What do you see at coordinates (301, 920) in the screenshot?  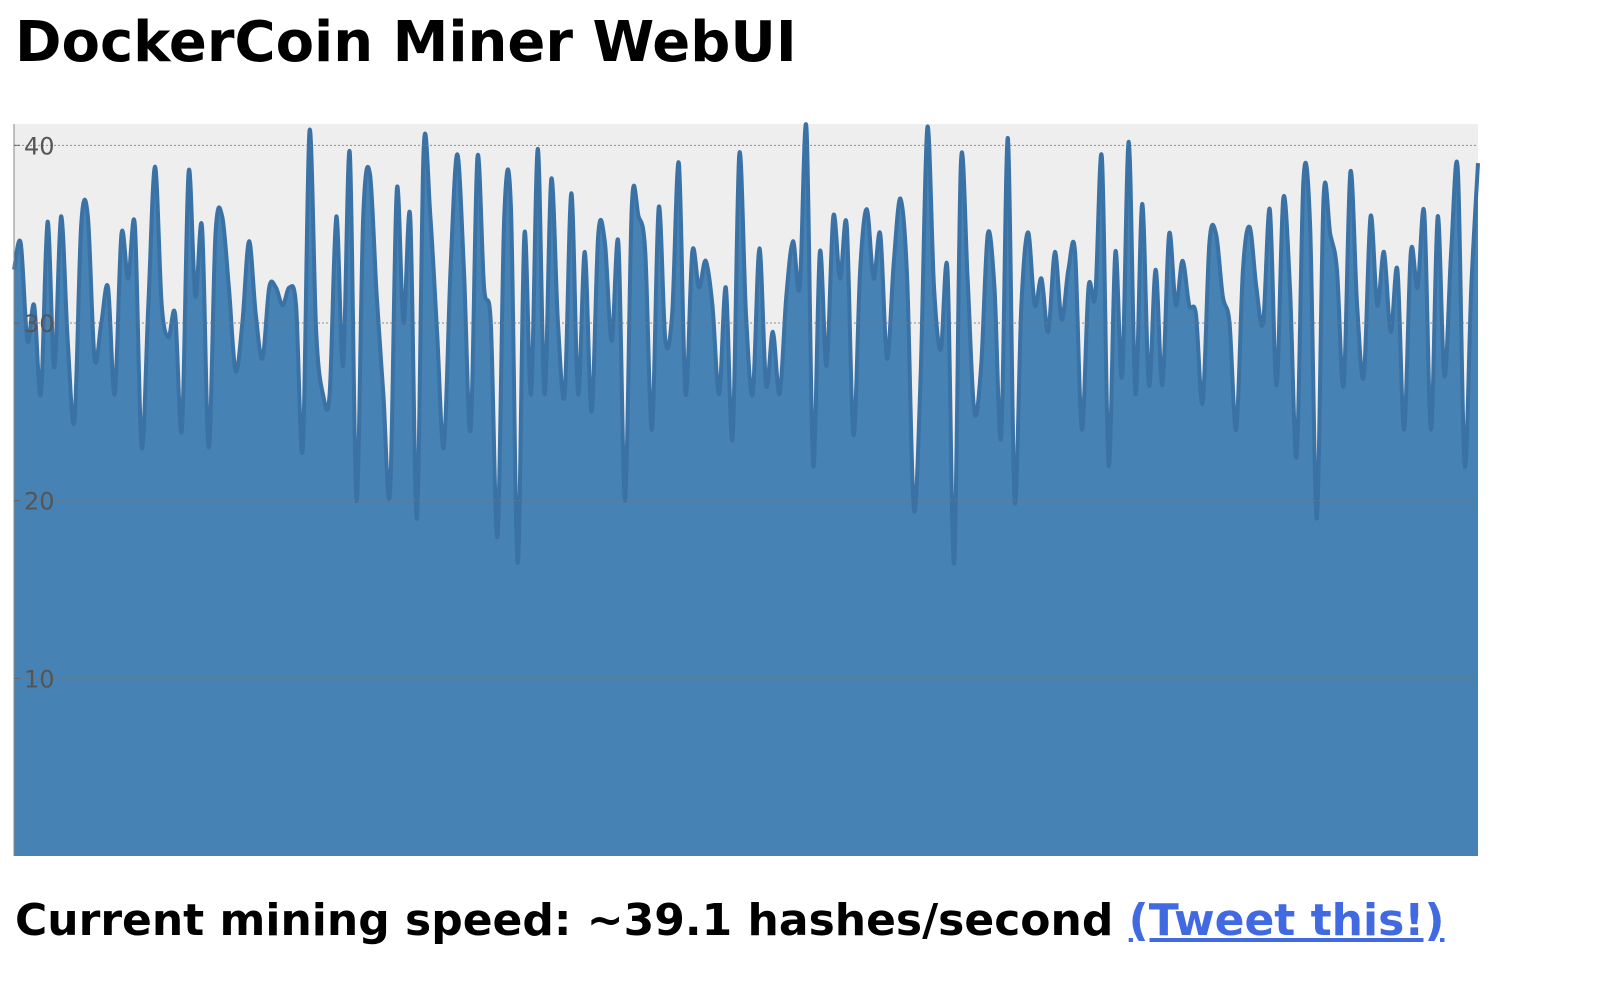 I see `speed-prefix: Current mining speed:` at bounding box center [301, 920].